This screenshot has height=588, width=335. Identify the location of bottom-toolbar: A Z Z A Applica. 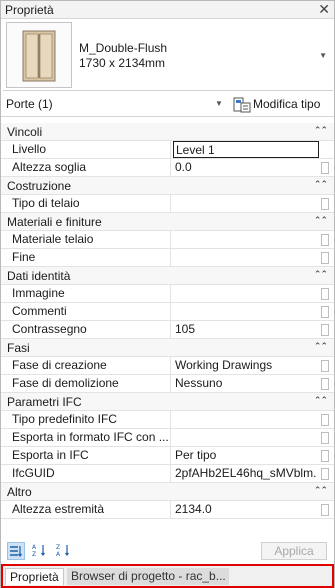
(167, 551).